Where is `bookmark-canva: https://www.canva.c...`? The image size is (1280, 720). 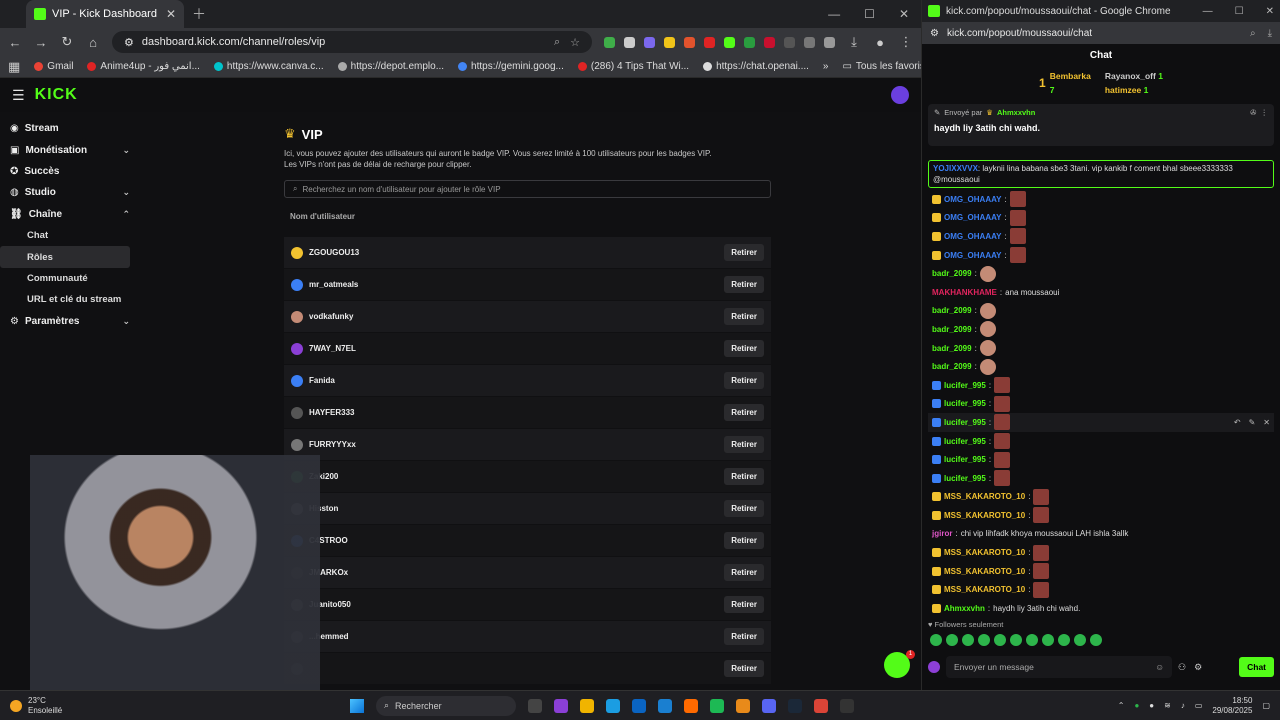 bookmark-canva: https://www.canva.c... is located at coordinates (268, 66).